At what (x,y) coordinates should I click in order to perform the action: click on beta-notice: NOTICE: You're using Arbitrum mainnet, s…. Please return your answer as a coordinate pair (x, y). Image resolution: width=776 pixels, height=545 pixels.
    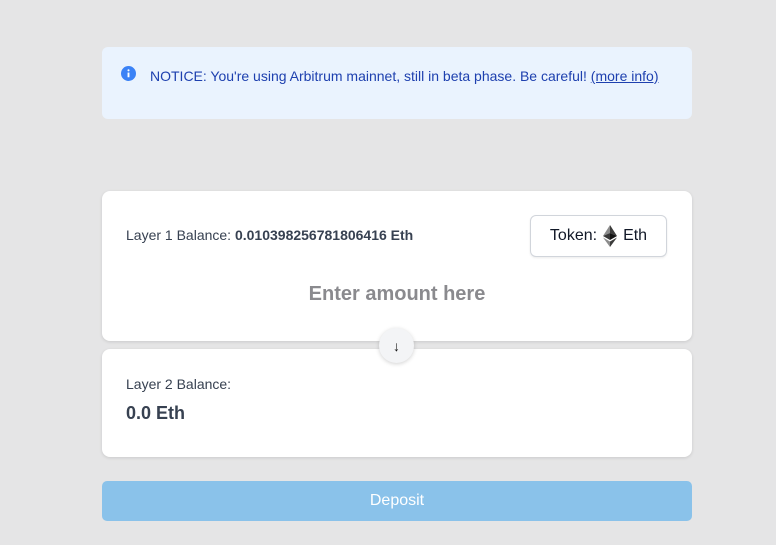
    Looking at the image, I should click on (397, 83).